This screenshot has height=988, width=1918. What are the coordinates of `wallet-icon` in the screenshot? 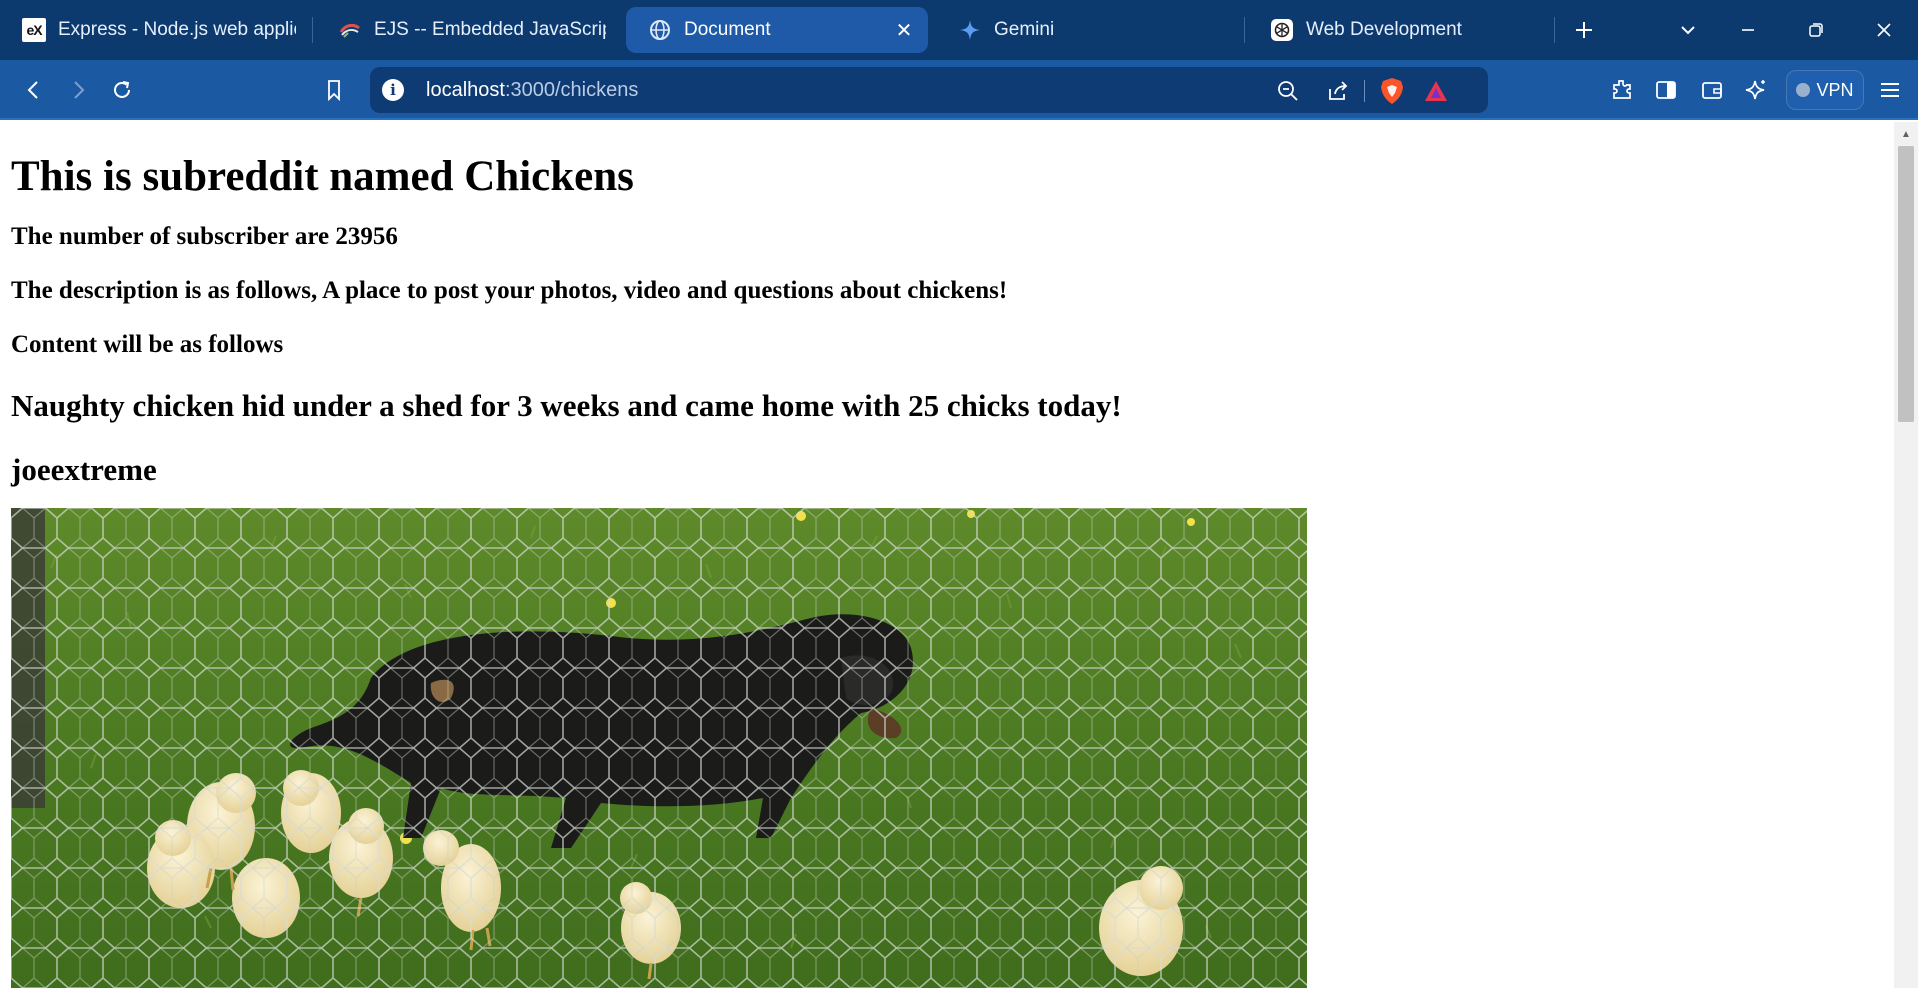 It's located at (1712, 90).